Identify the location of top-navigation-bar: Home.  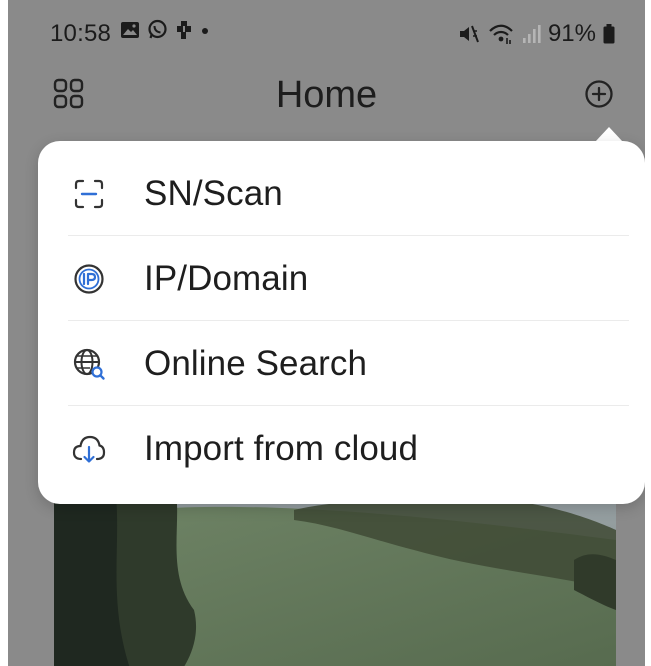
(326, 95).